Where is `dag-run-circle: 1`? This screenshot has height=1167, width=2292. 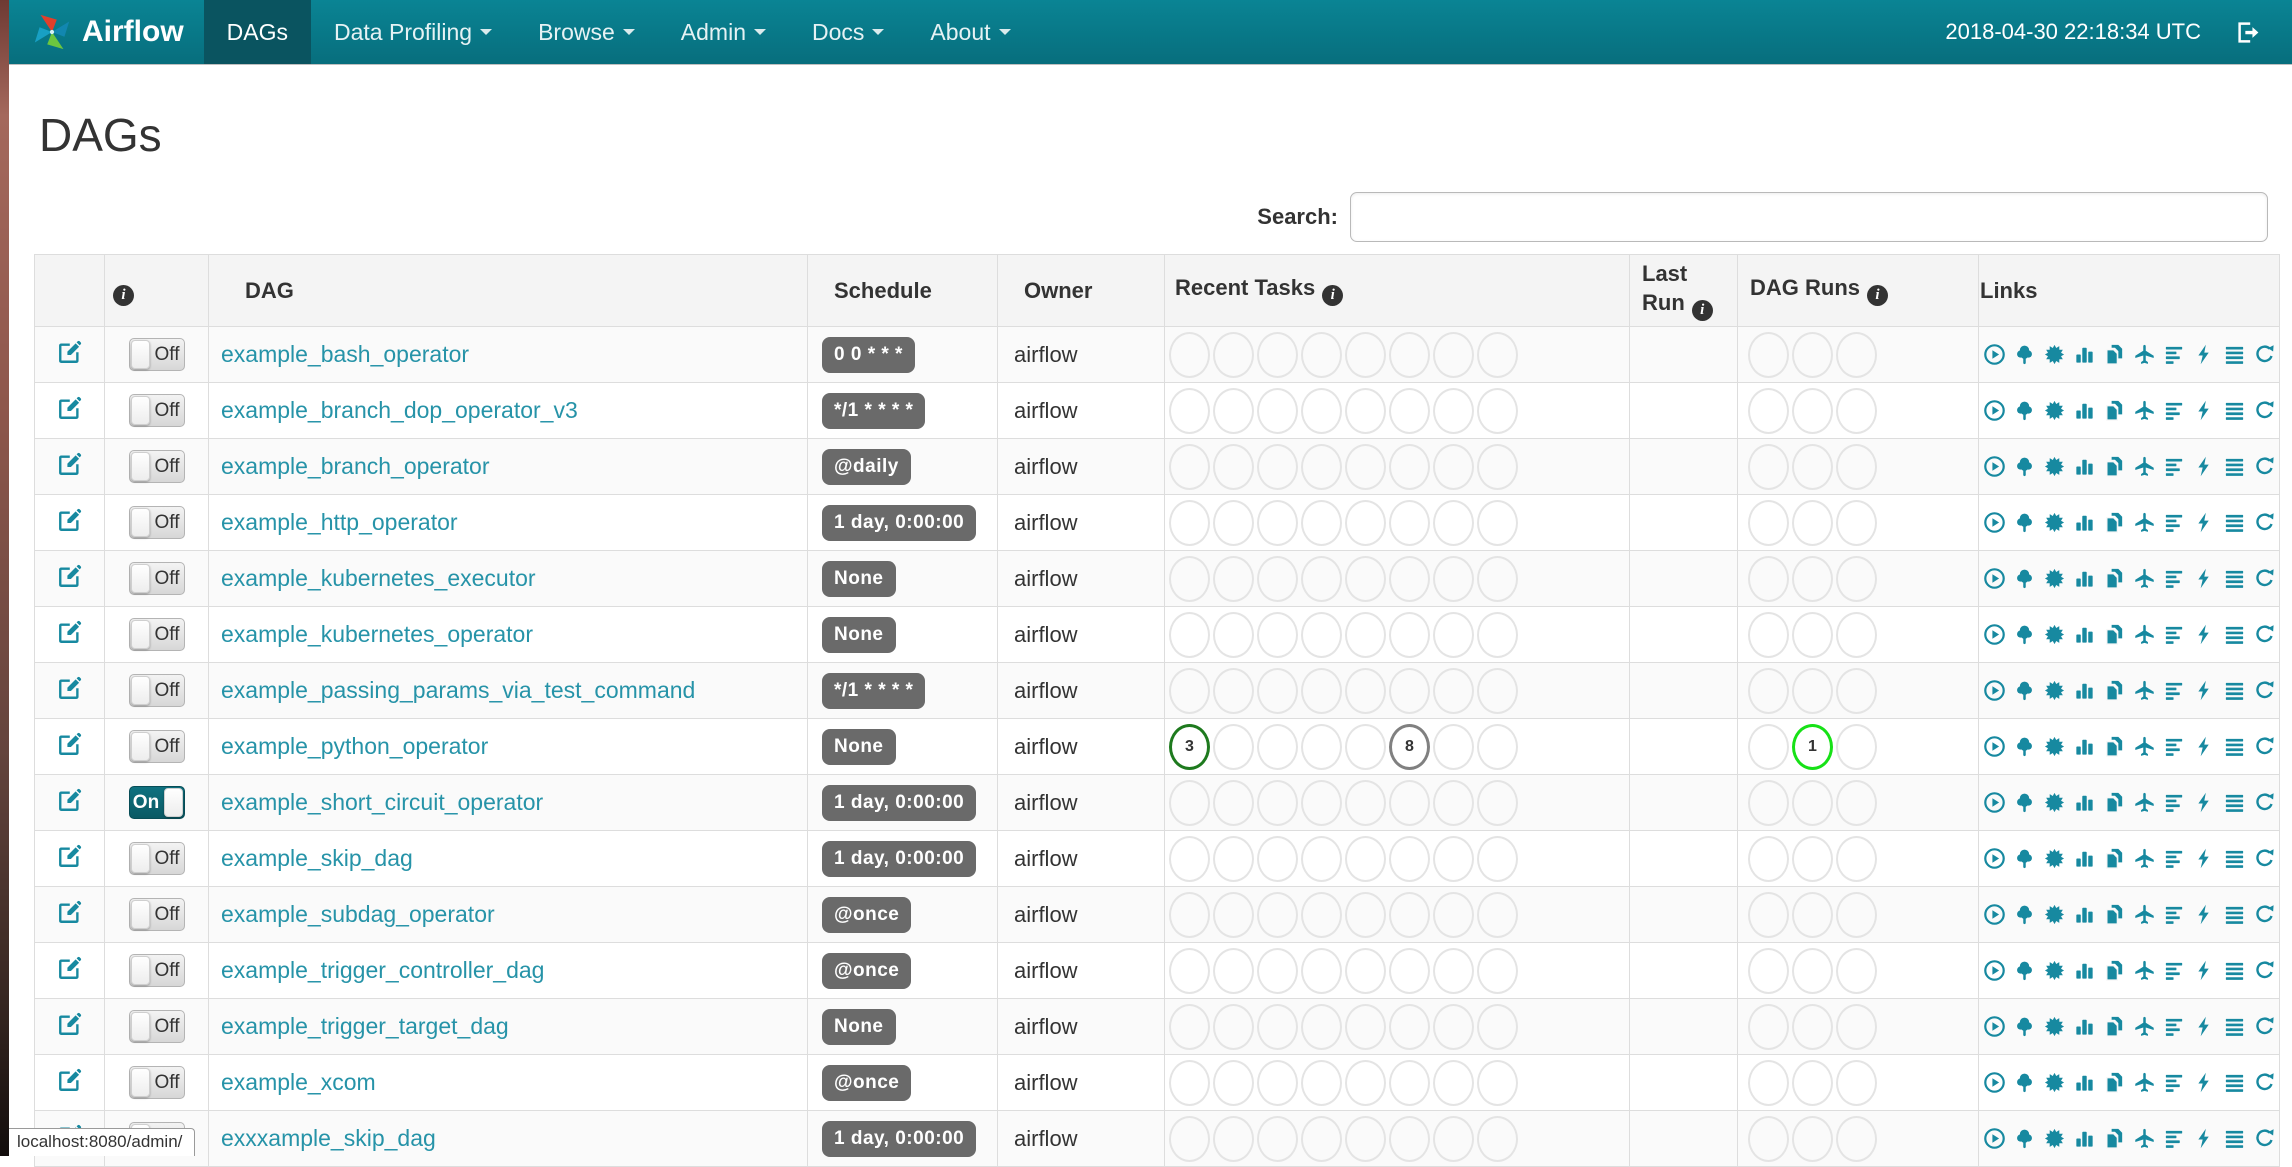
dag-run-circle: 1 is located at coordinates (1812, 747).